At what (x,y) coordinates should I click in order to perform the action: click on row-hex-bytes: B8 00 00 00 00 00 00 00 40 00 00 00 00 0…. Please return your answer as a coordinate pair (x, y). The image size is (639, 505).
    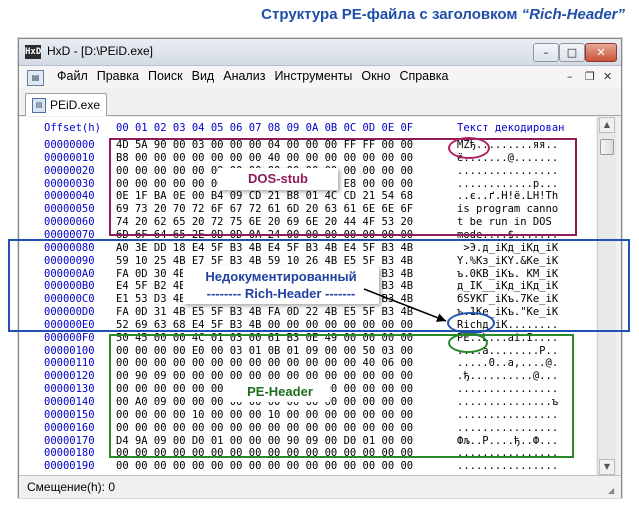
    Looking at the image, I should click on (264, 158).